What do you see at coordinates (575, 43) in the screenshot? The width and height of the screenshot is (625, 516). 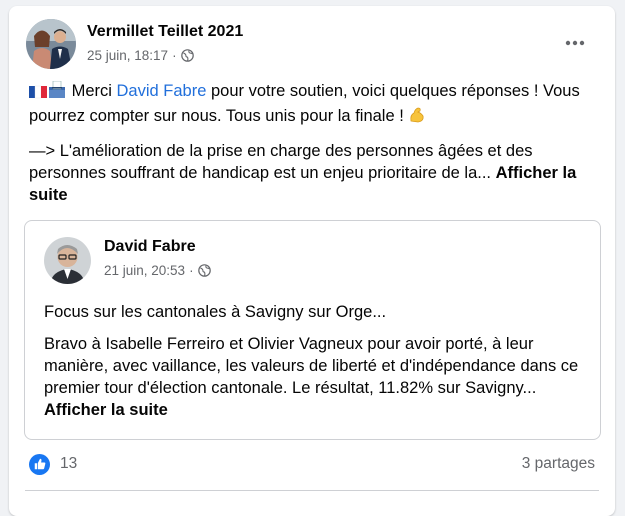 I see `more-horizontal-icon` at bounding box center [575, 43].